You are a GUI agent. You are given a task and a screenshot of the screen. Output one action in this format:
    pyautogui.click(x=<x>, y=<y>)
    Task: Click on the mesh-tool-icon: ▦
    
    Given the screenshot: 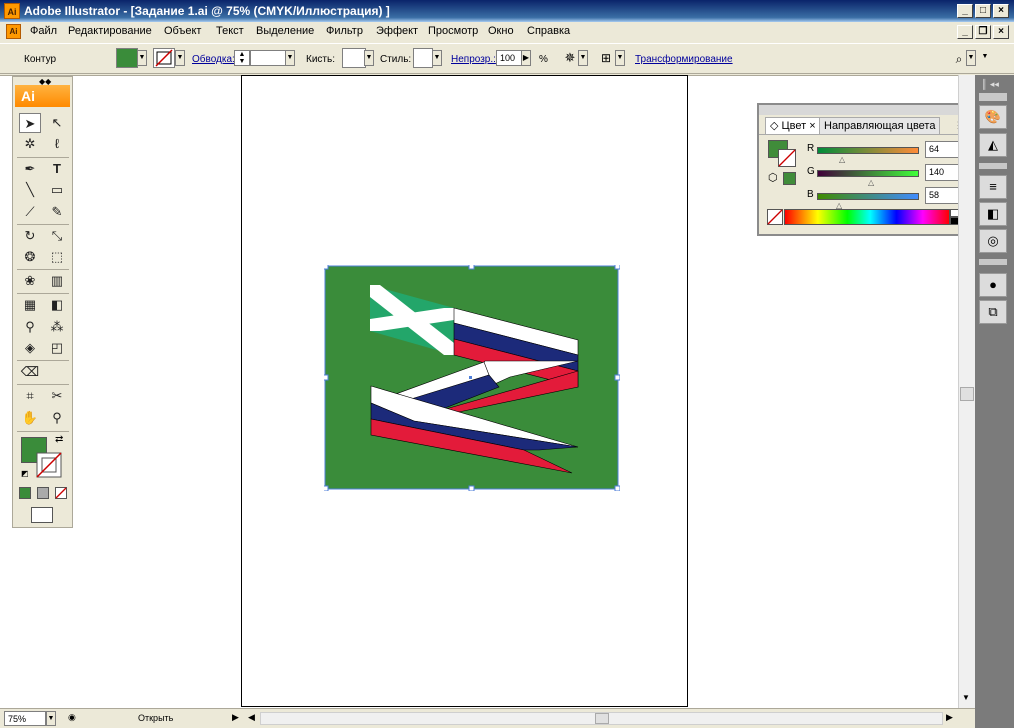 What is the action you would take?
    pyautogui.click(x=30, y=305)
    